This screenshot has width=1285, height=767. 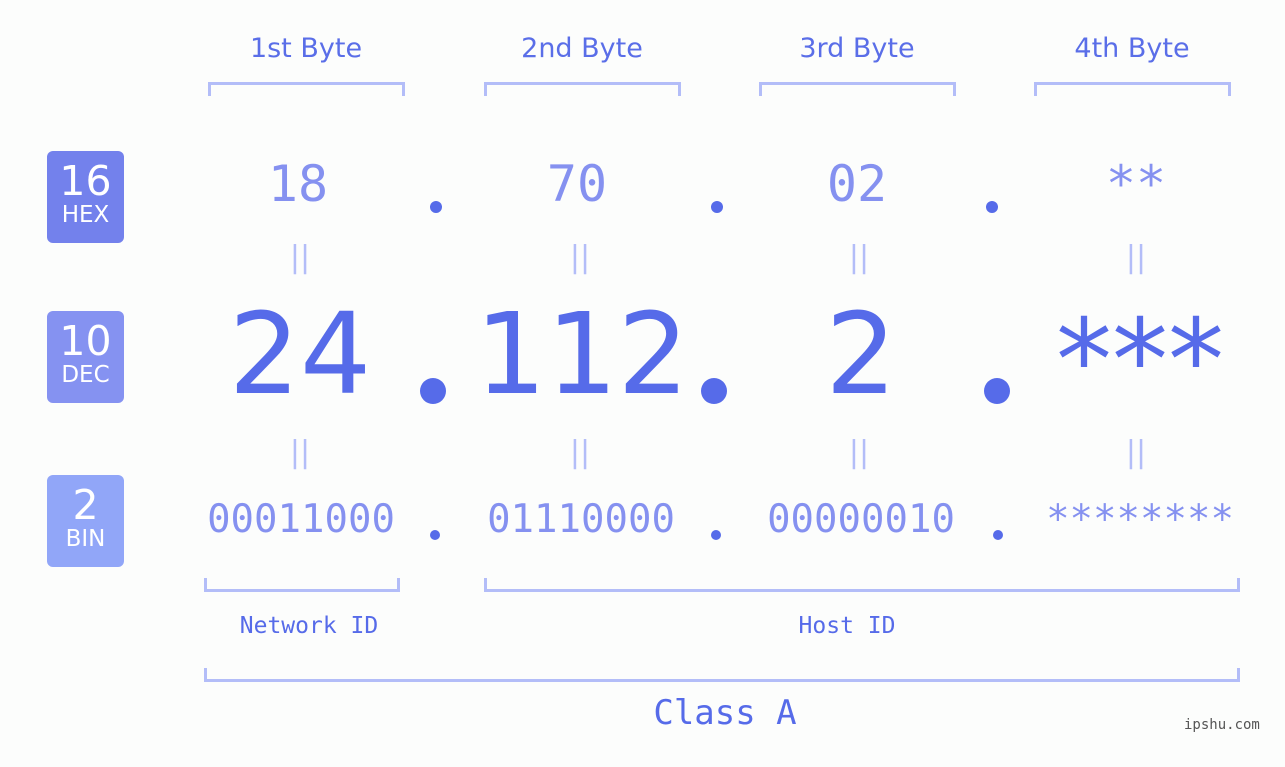 What do you see at coordinates (859, 452) in the screenshot?
I see `equals-dec-bin-3: ||` at bounding box center [859, 452].